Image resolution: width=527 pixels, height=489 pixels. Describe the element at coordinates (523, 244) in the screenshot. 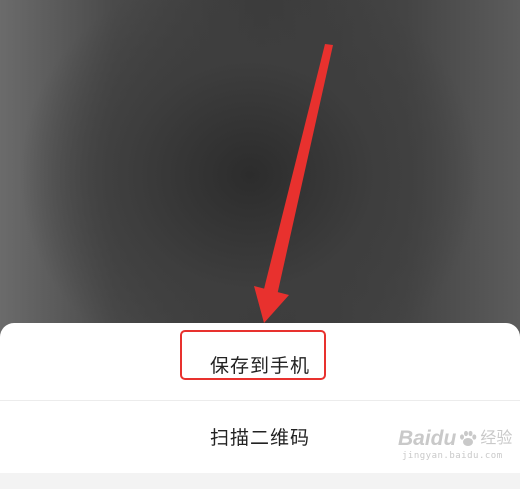

I see `screen-edge-margin` at that location.